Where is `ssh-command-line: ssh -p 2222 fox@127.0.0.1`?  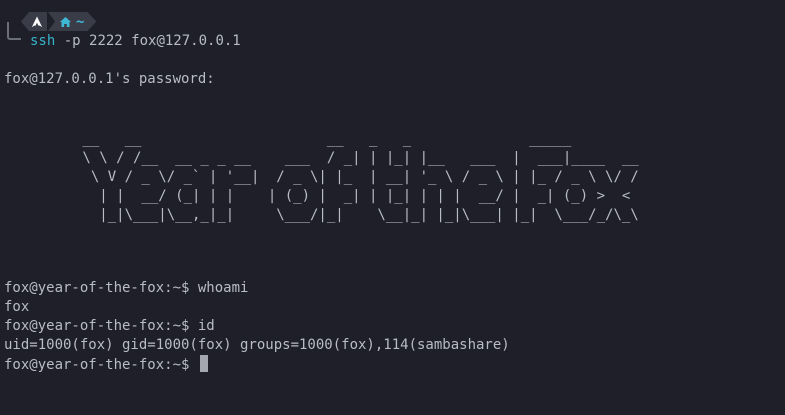
ssh-command-line: ssh -p 2222 fox@127.0.0.1 is located at coordinates (135, 41).